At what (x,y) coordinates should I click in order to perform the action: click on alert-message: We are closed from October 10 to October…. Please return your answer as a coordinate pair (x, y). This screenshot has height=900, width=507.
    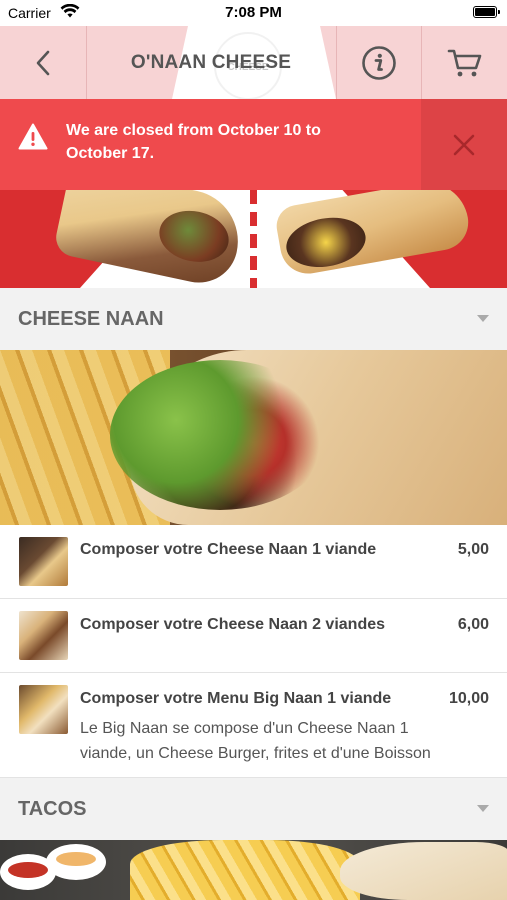
    Looking at the image, I should click on (193, 142).